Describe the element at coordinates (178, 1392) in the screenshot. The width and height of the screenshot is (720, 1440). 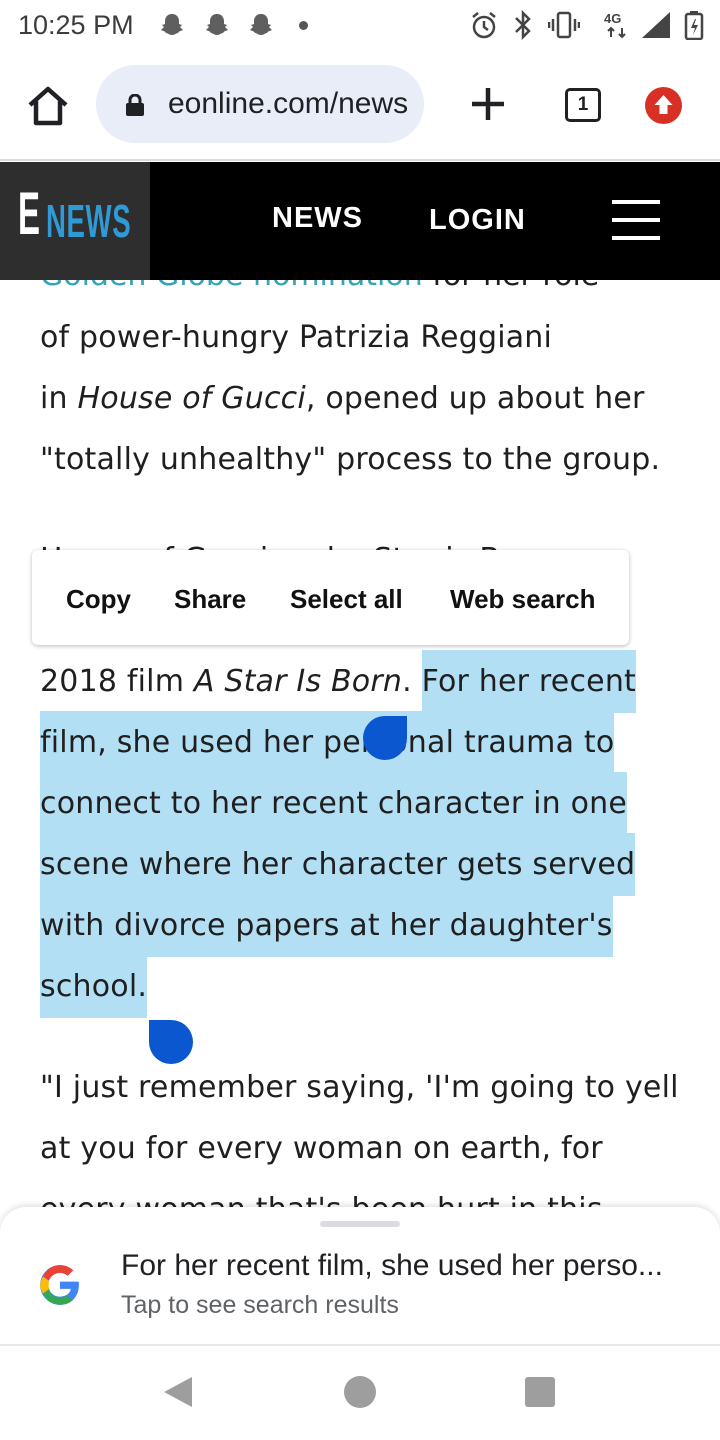
I see `back-icon` at that location.